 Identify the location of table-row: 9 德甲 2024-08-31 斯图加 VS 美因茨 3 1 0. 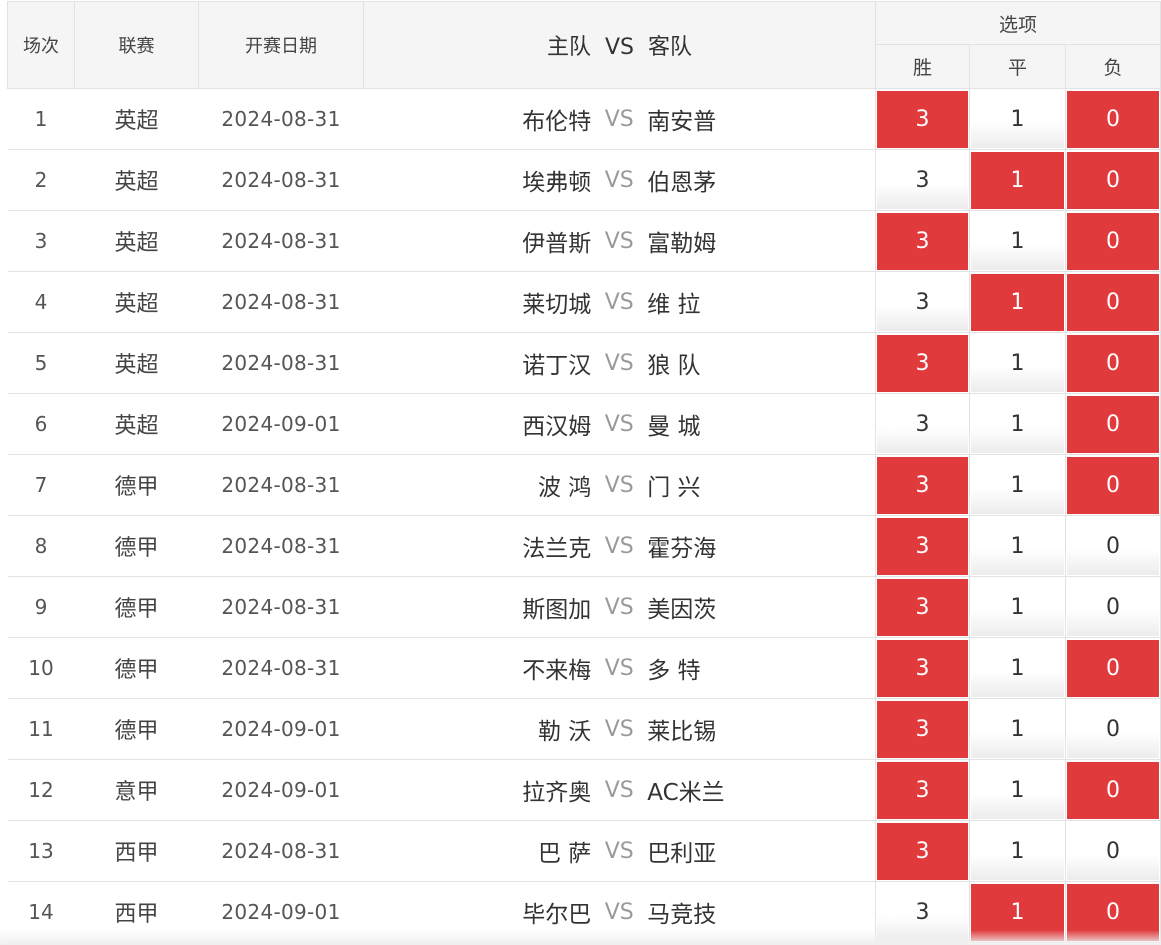
(584, 607).